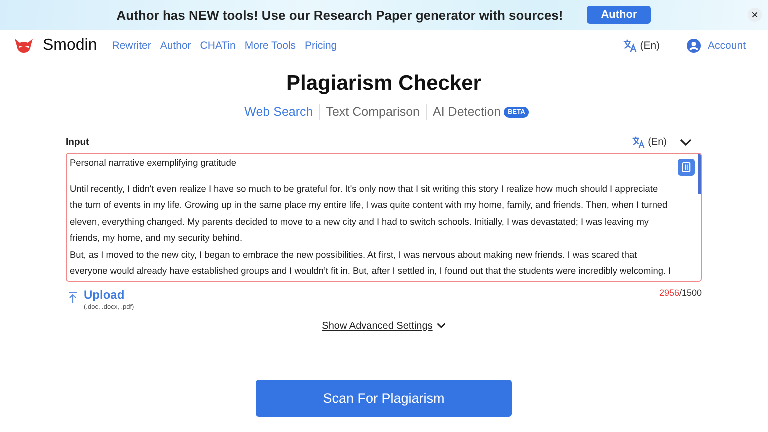 This screenshot has width=768, height=432. Describe the element at coordinates (70, 46) in the screenshot. I see `brand-name: Smodin` at that location.